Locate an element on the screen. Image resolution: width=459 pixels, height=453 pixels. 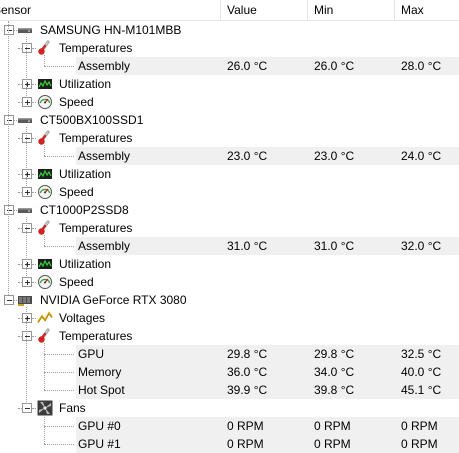
sensor-value: 36.0 °C is located at coordinates (247, 372).